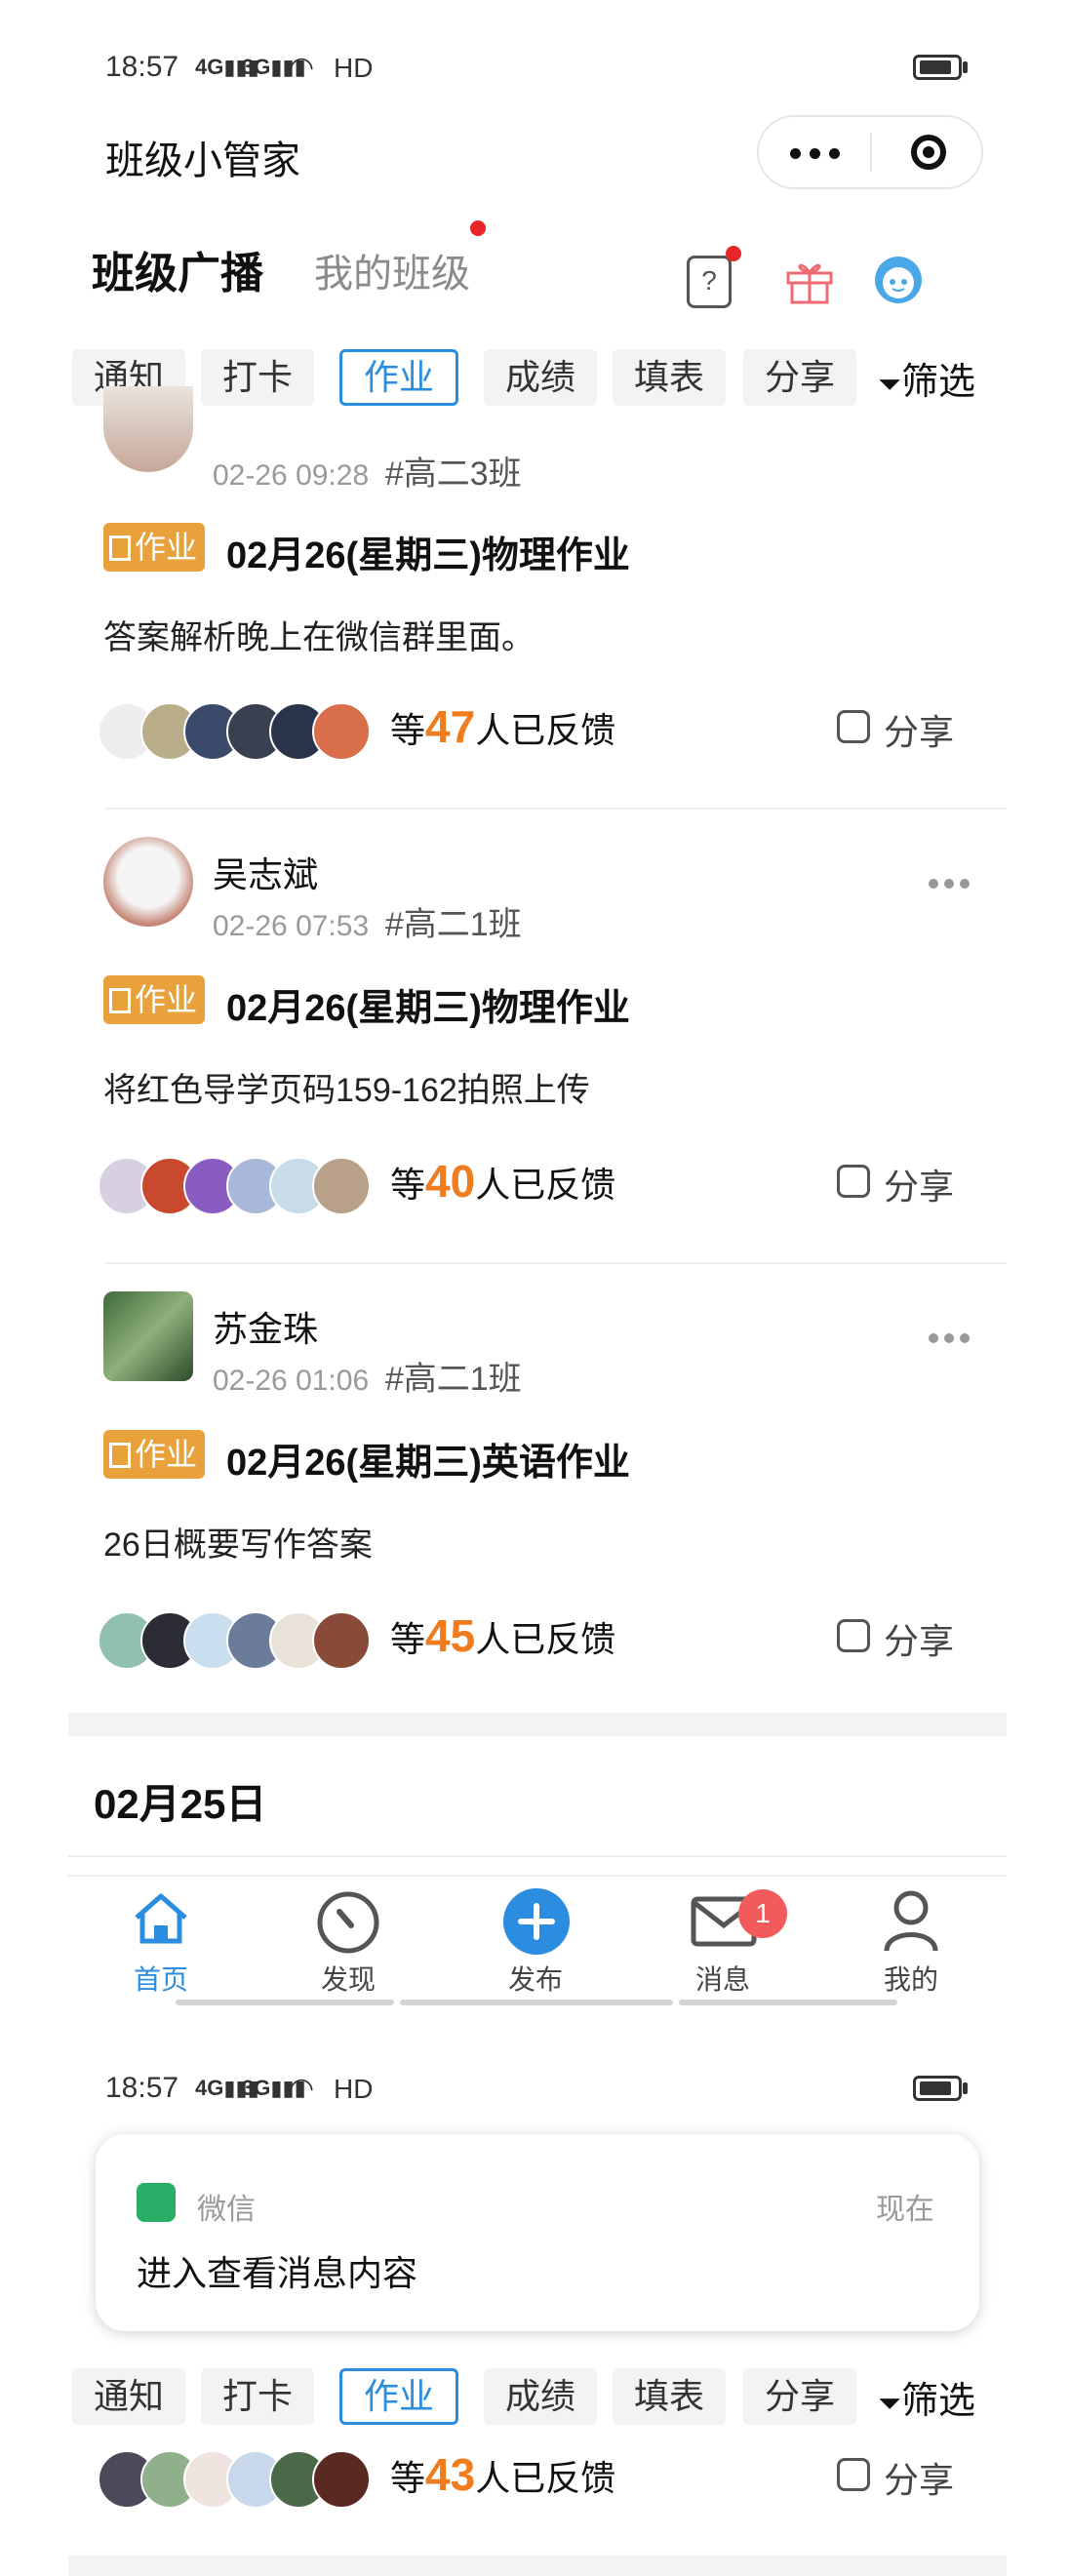 Image resolution: width=1070 pixels, height=2576 pixels. Describe the element at coordinates (733, 253) in the screenshot. I see `help-red-dot` at that location.